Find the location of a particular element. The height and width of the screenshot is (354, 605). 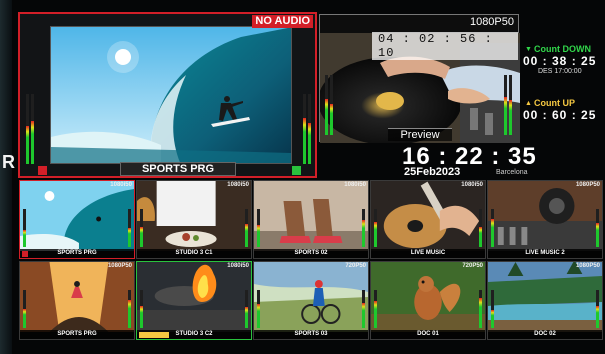

tile-label: STUDIO 3 C1 is located at coordinates (194, 253).